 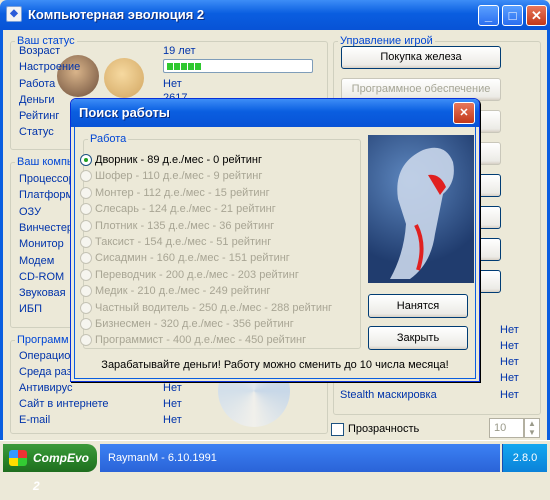 I want to click on job-option: Таксист - 154 д.е./мес - 51 рейтинг, so click(x=176, y=242).